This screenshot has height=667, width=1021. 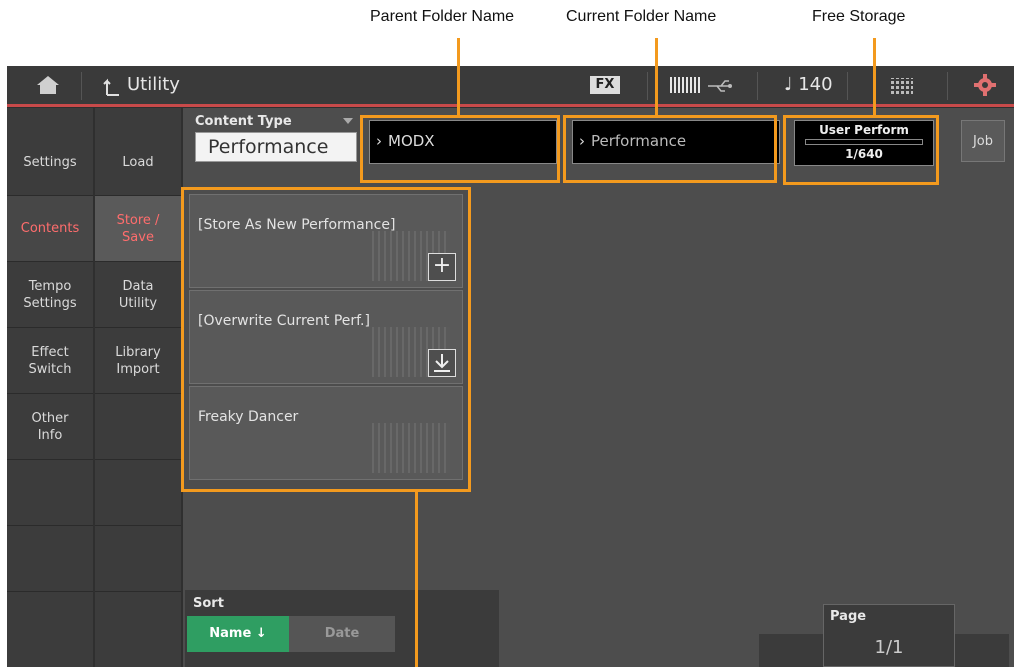 What do you see at coordinates (874, 77) in the screenshot?
I see `leader-storage` at bounding box center [874, 77].